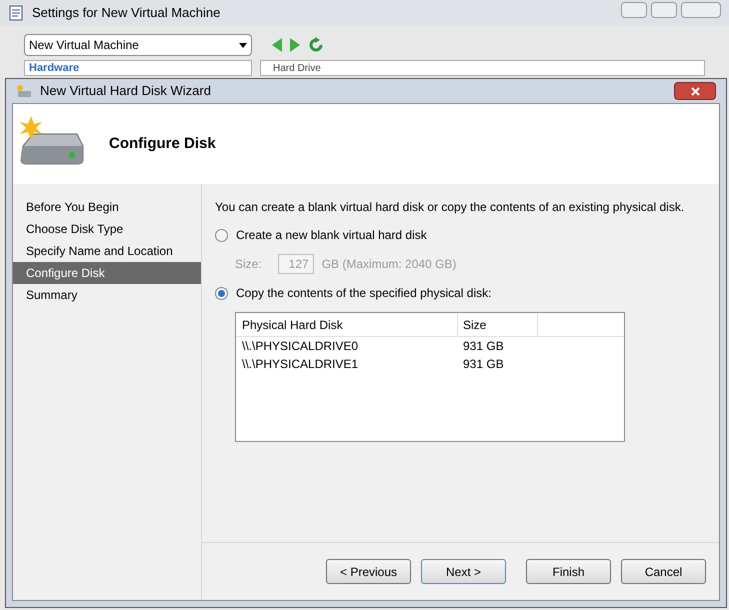  I want to click on caret-icon, so click(243, 45).